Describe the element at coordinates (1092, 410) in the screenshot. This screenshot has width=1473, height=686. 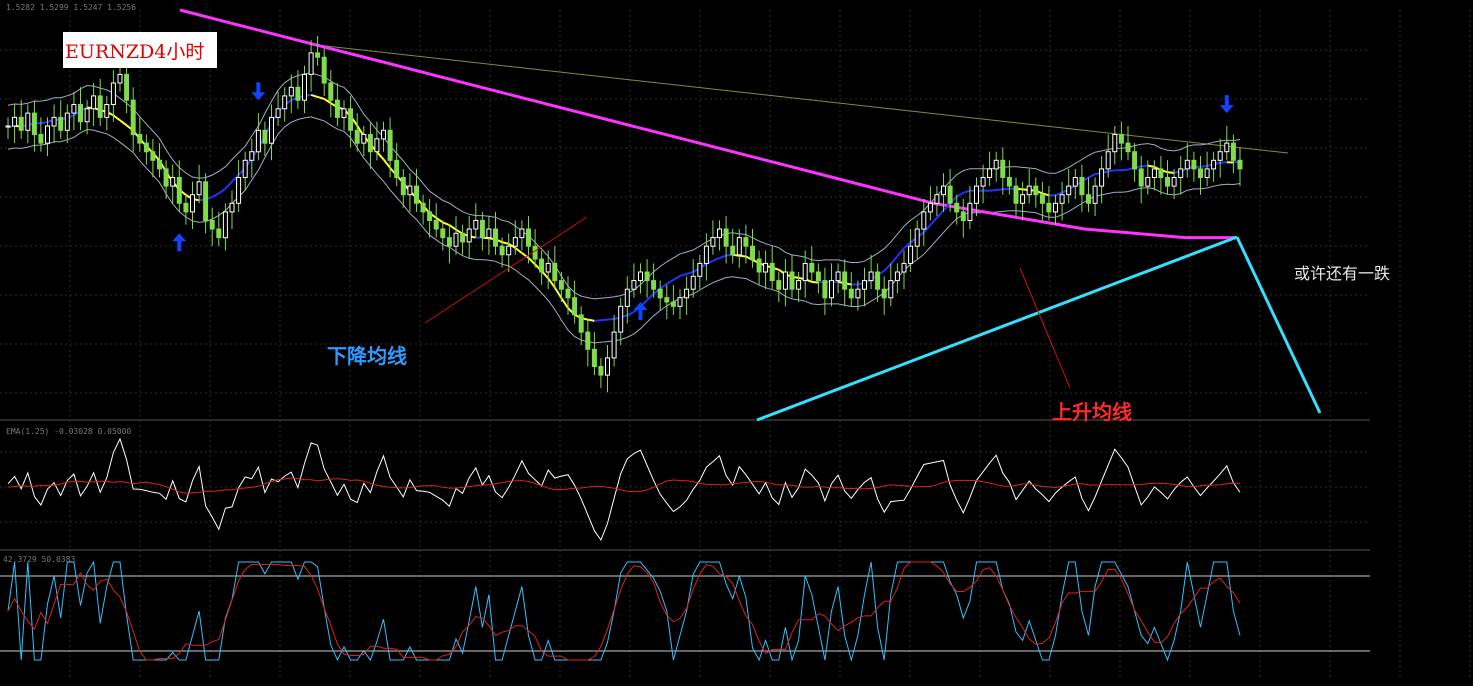
I see `annotation-rising-ma: 上升均线` at that location.